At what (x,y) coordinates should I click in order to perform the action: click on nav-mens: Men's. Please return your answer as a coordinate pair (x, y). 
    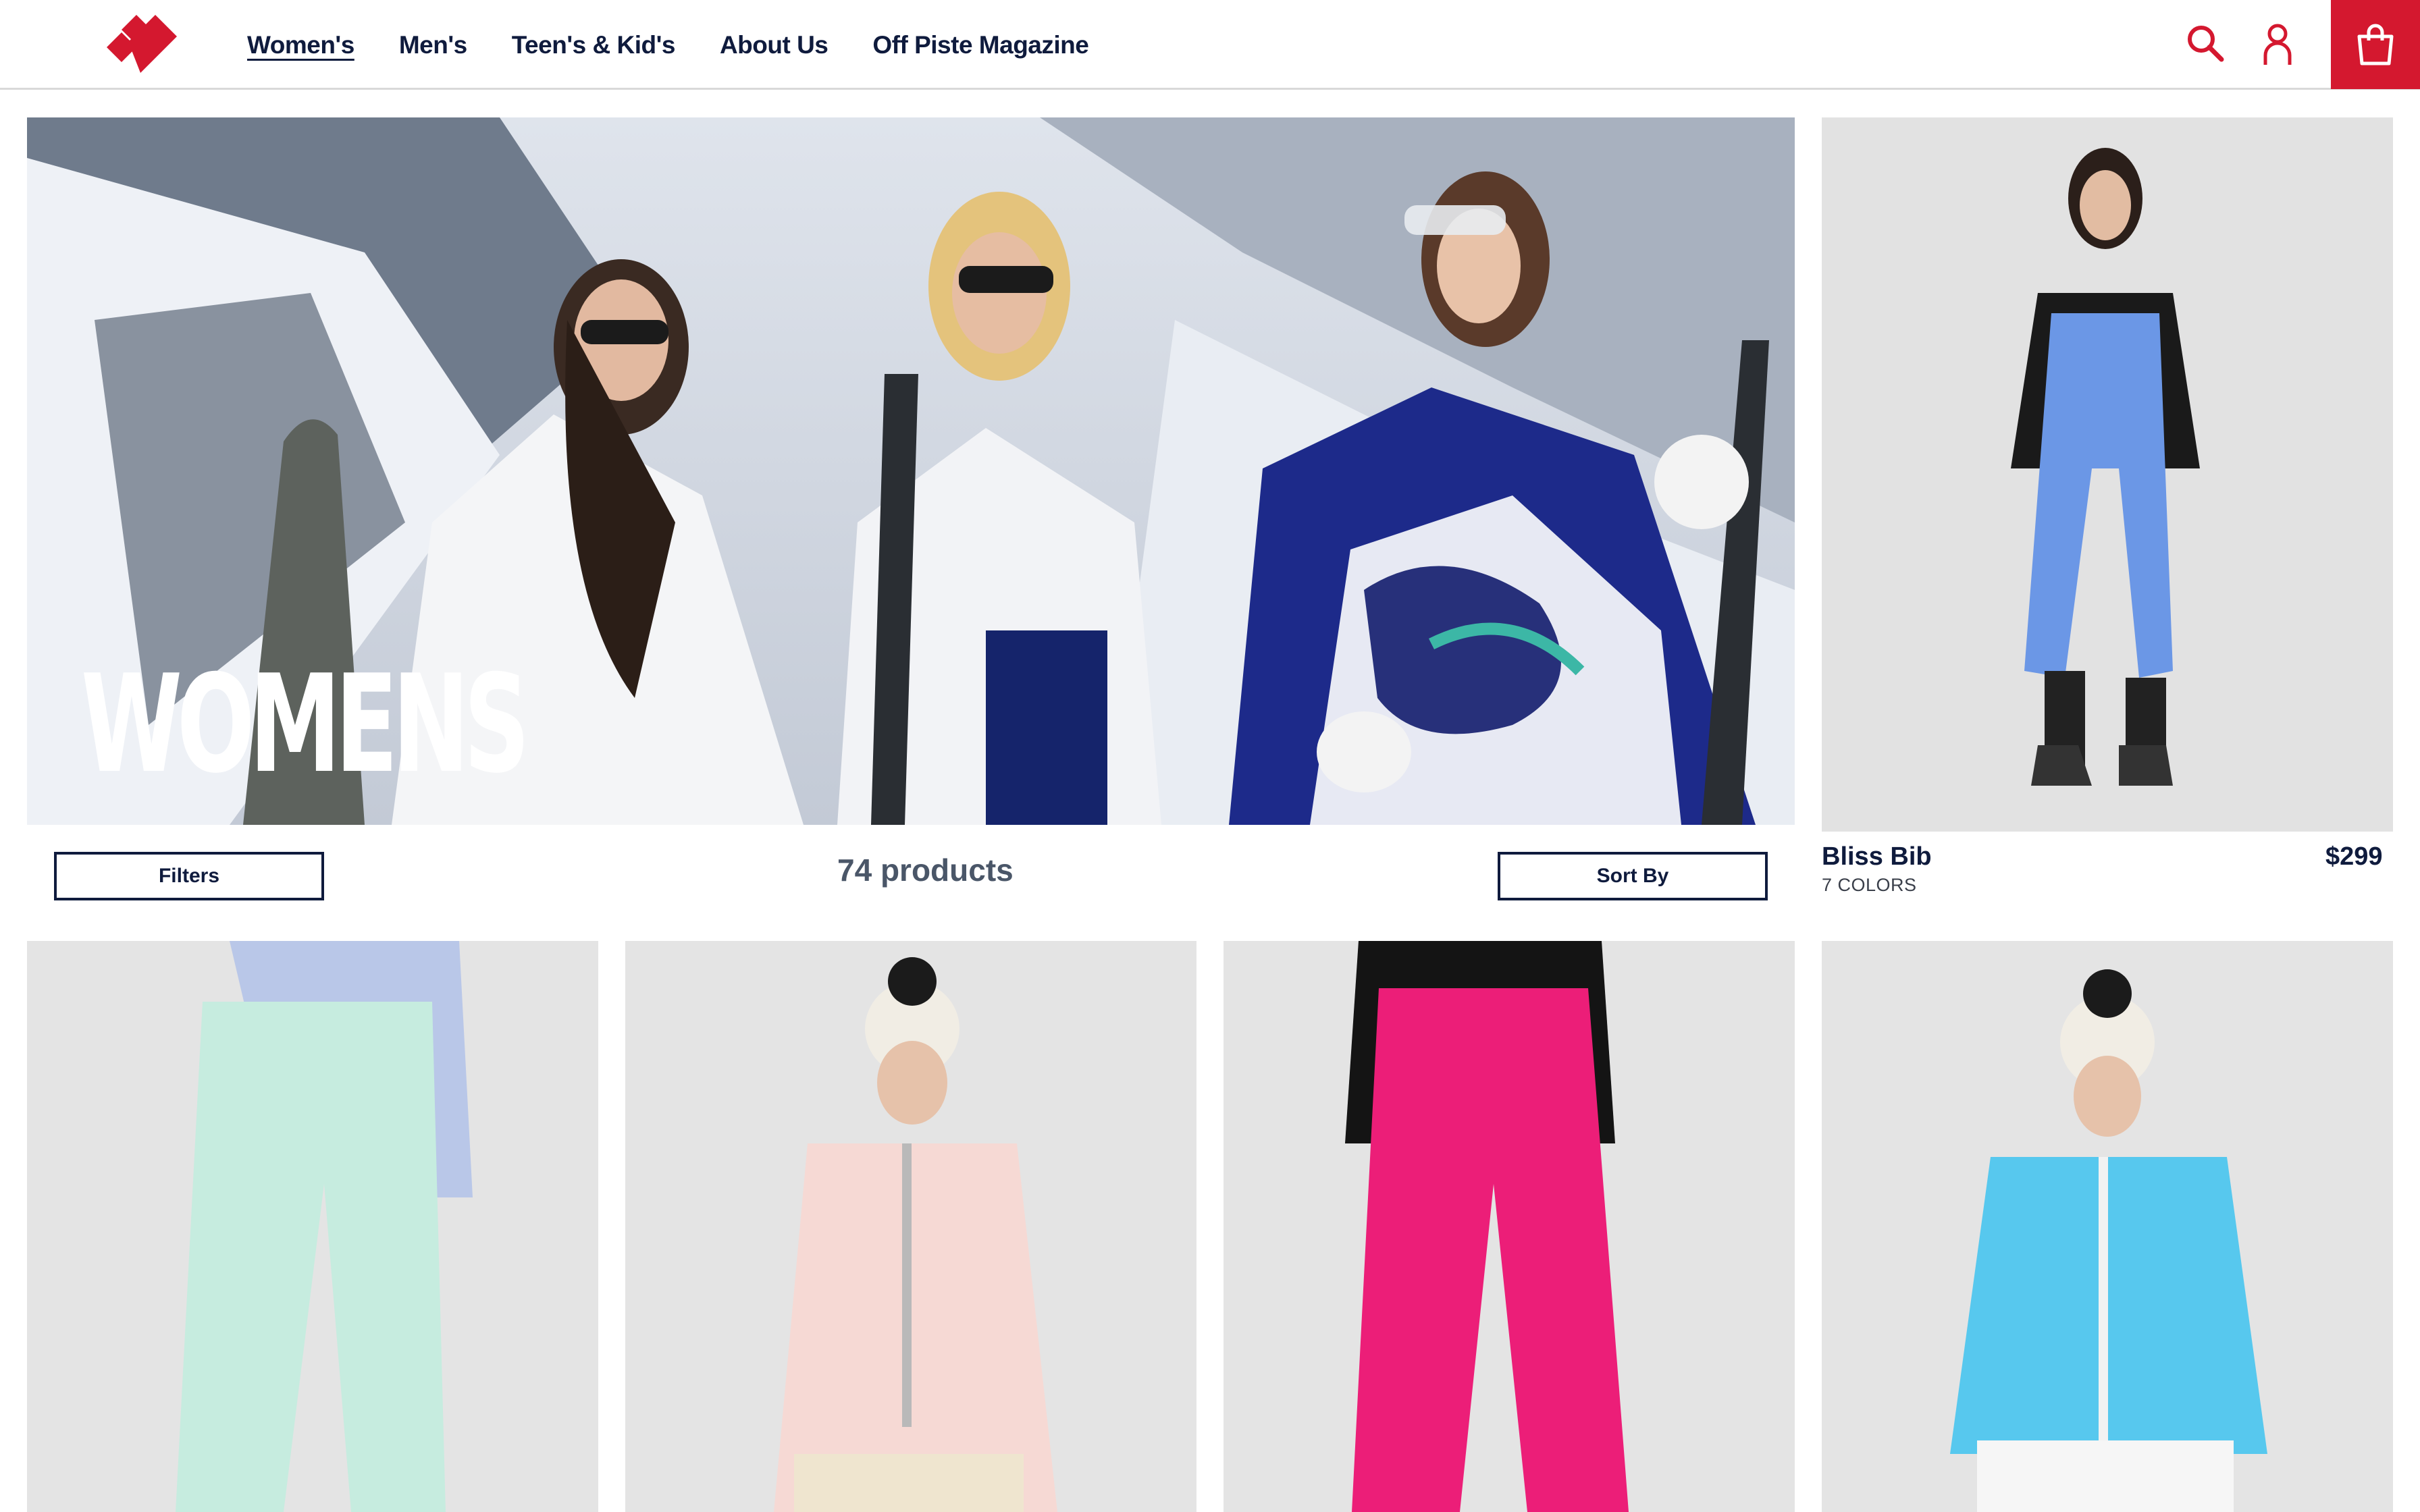
    Looking at the image, I should click on (433, 45).